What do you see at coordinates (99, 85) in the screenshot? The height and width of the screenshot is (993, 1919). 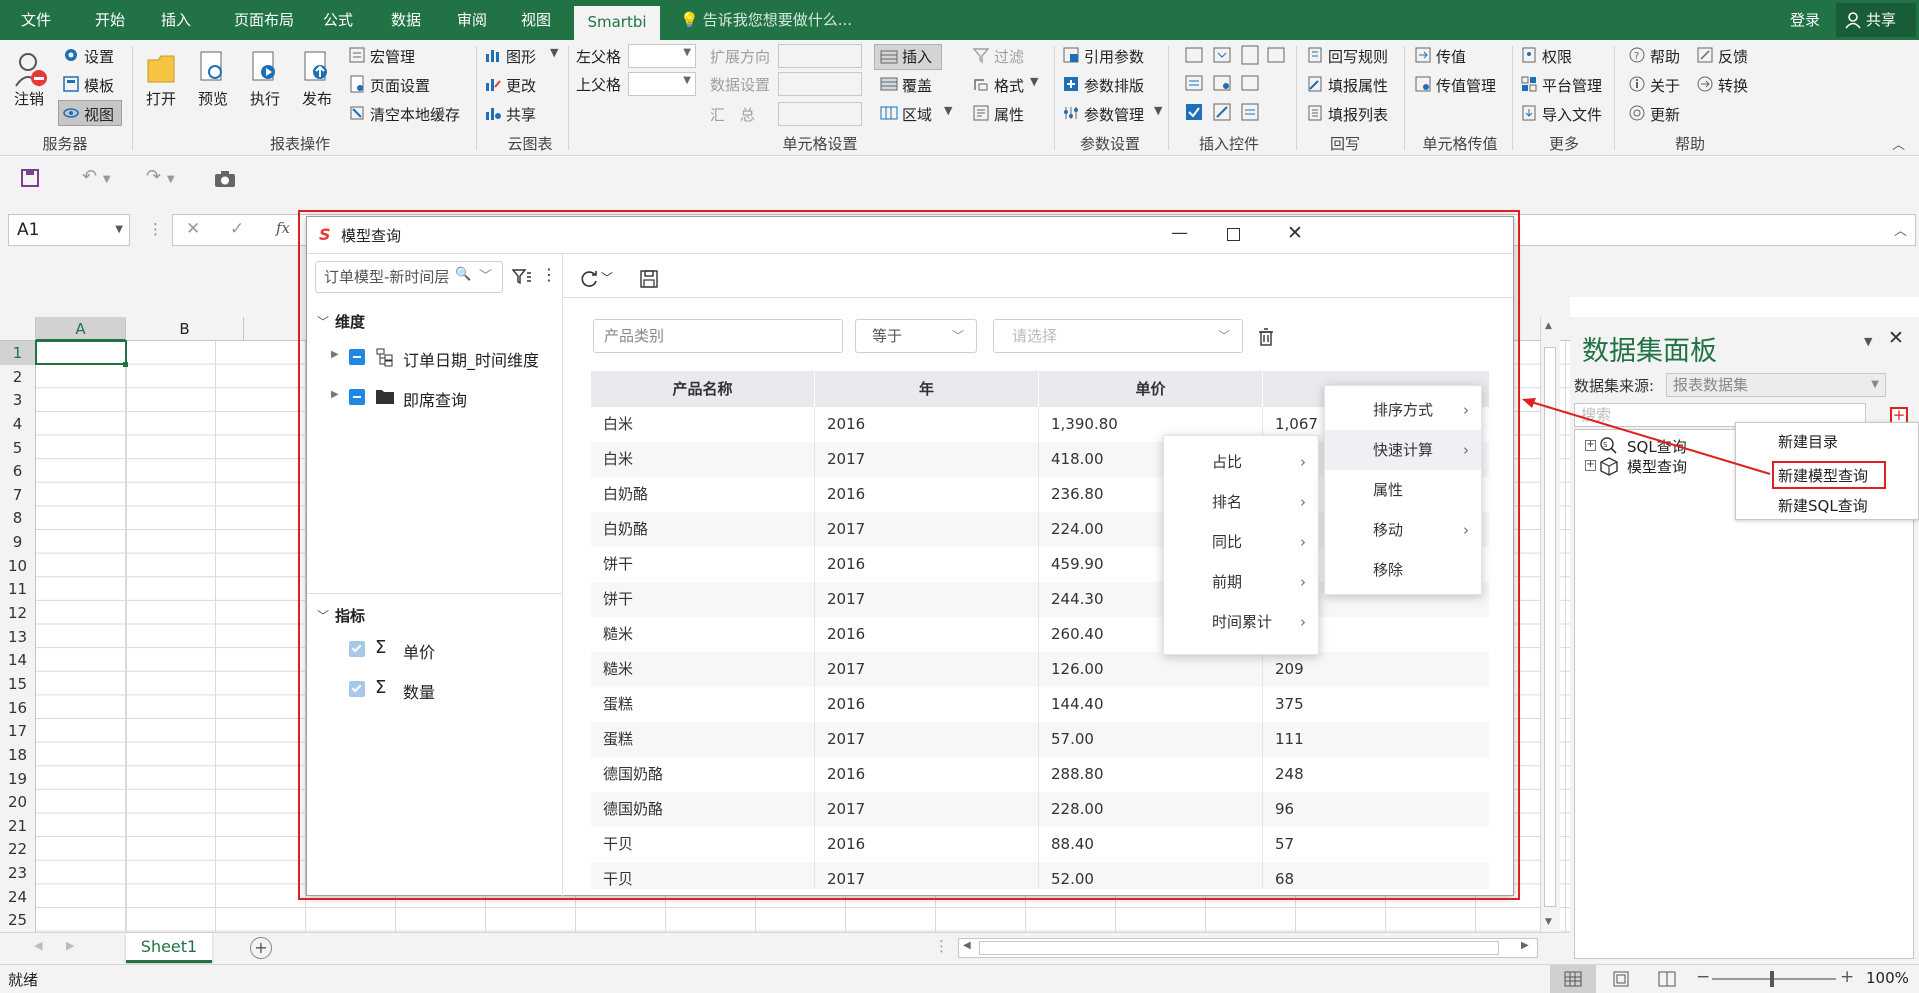 I see `template-button: 模板` at bounding box center [99, 85].